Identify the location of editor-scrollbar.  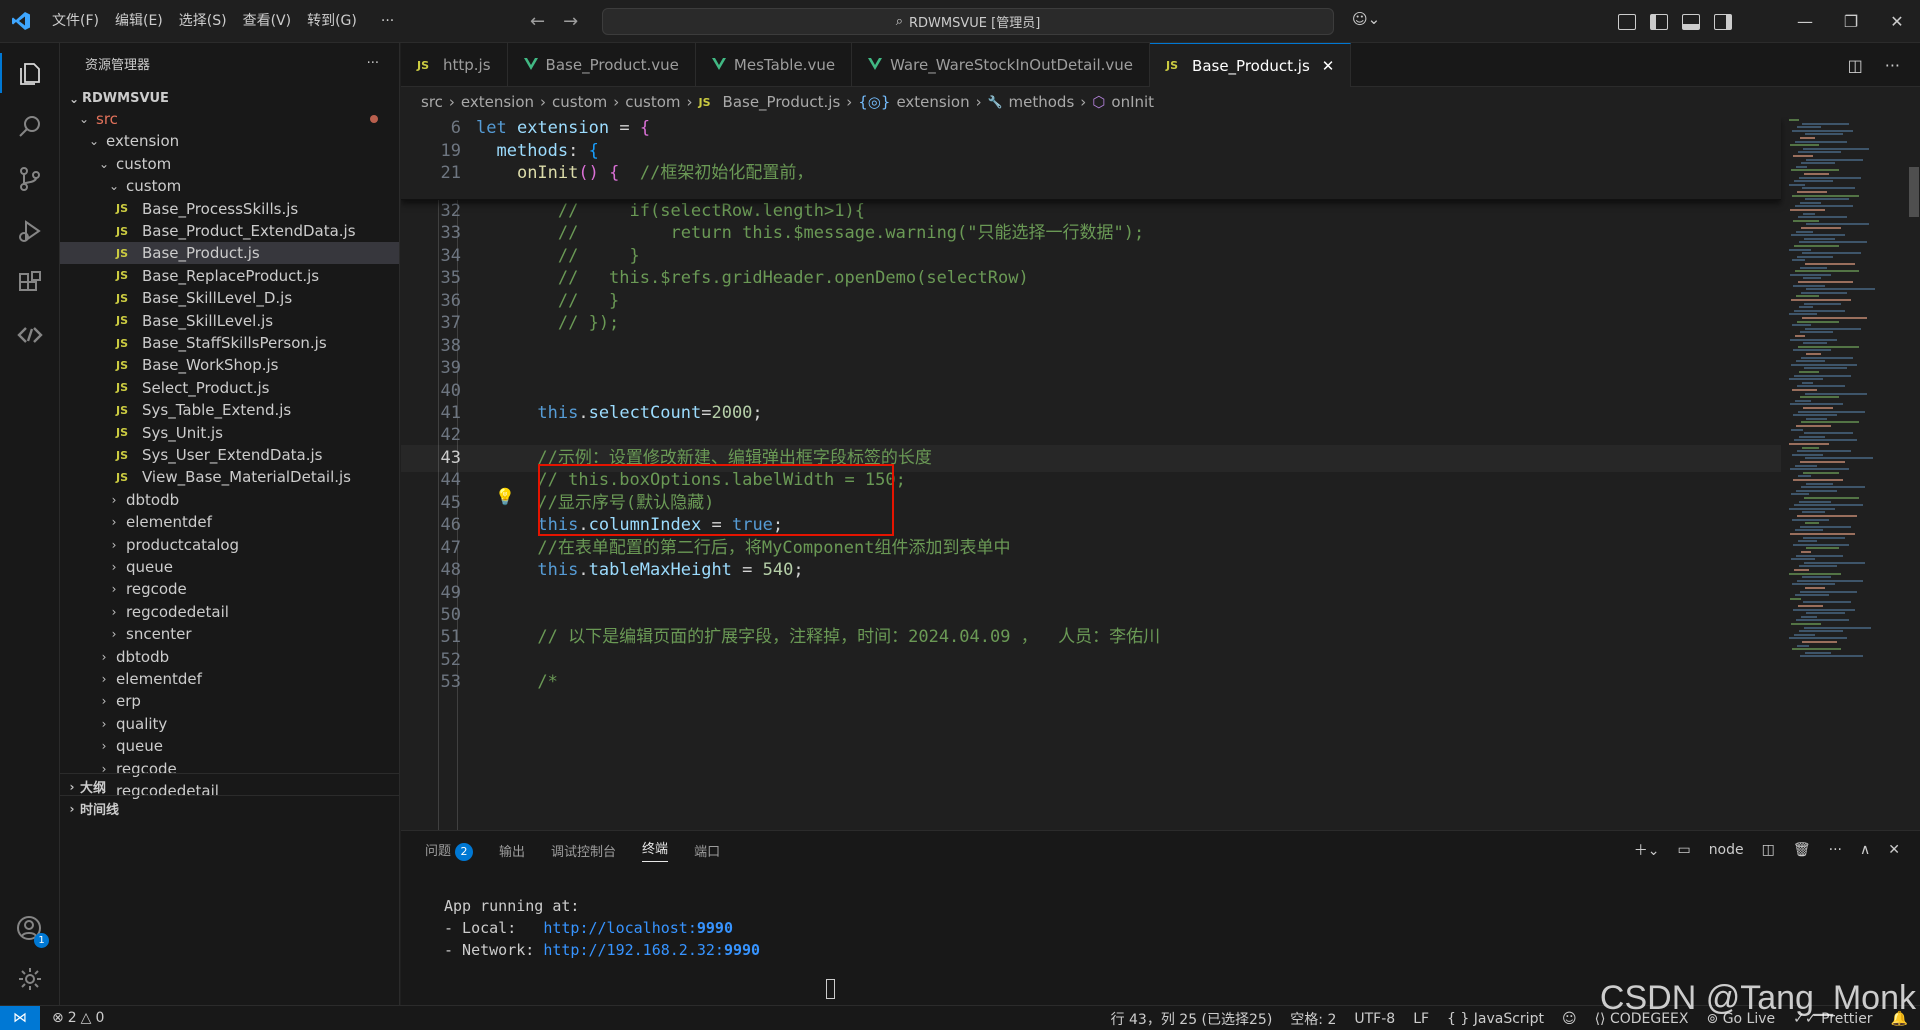
(1913, 473).